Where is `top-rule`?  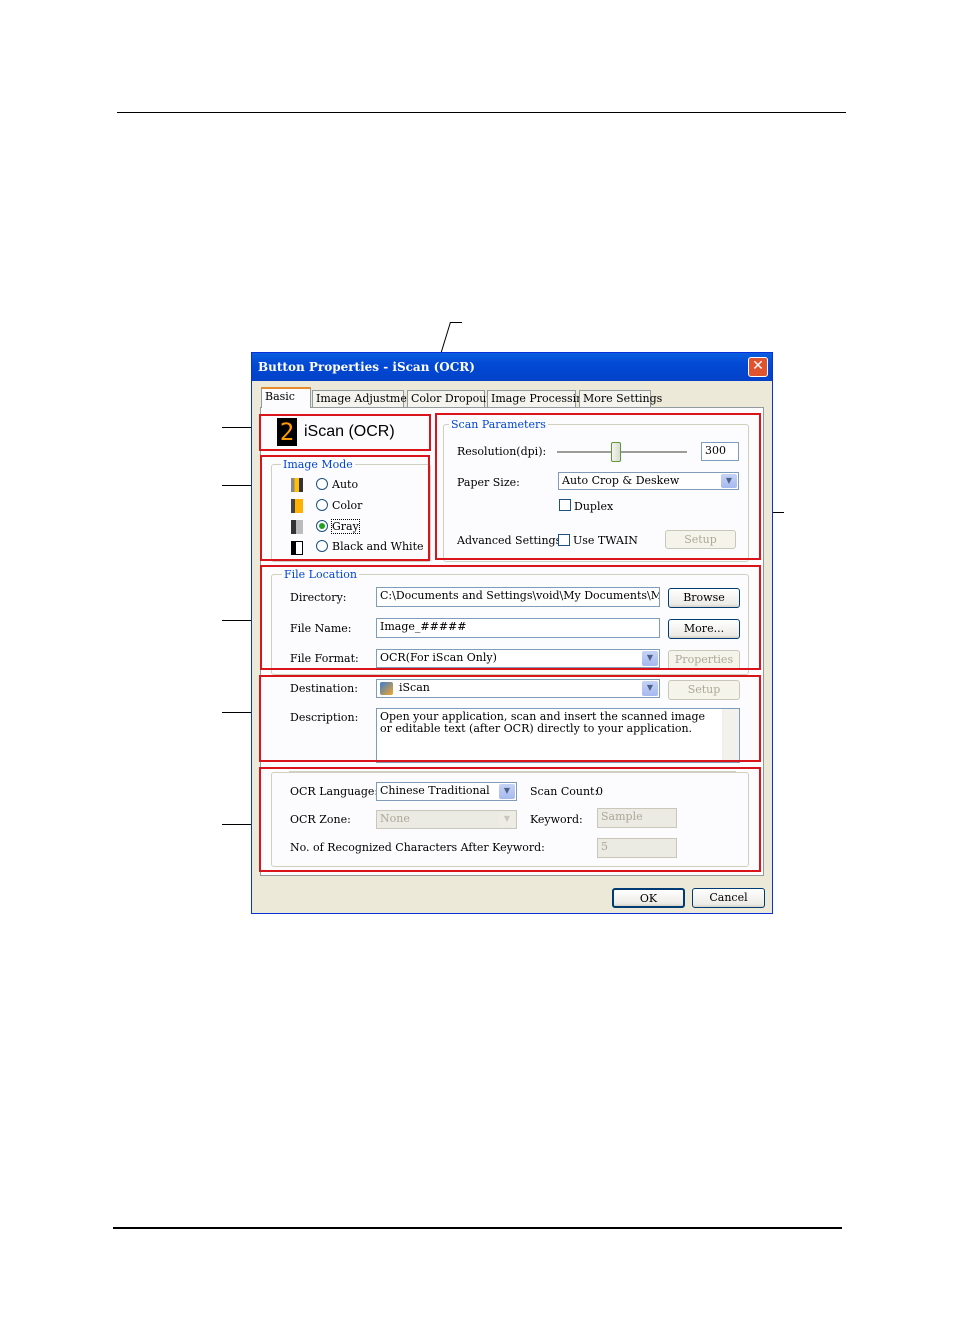
top-rule is located at coordinates (481, 112).